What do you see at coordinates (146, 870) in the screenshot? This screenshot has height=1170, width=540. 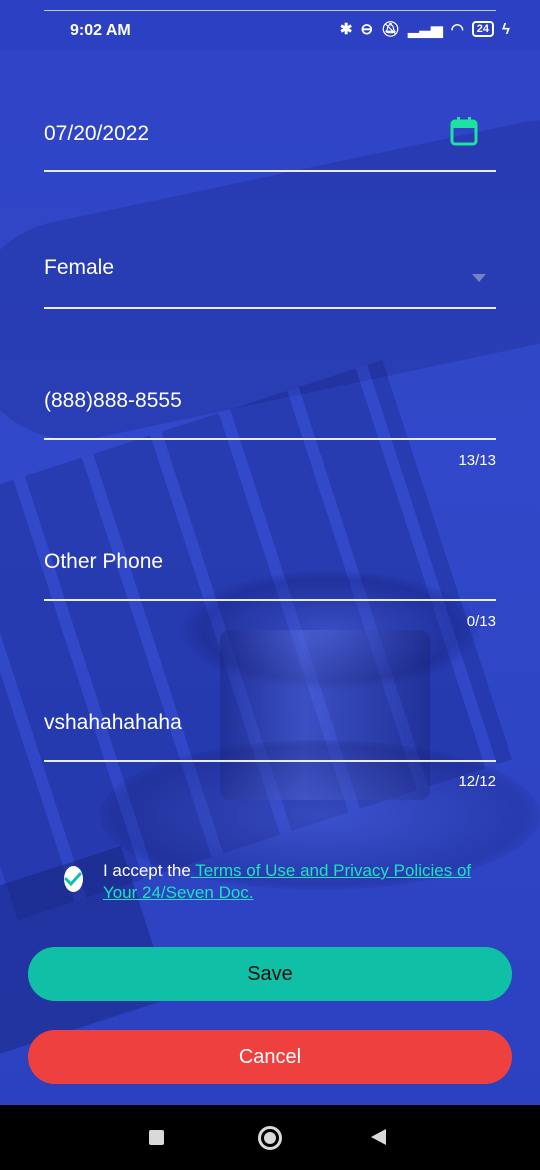 I see `terms-prefix: I accept the` at bounding box center [146, 870].